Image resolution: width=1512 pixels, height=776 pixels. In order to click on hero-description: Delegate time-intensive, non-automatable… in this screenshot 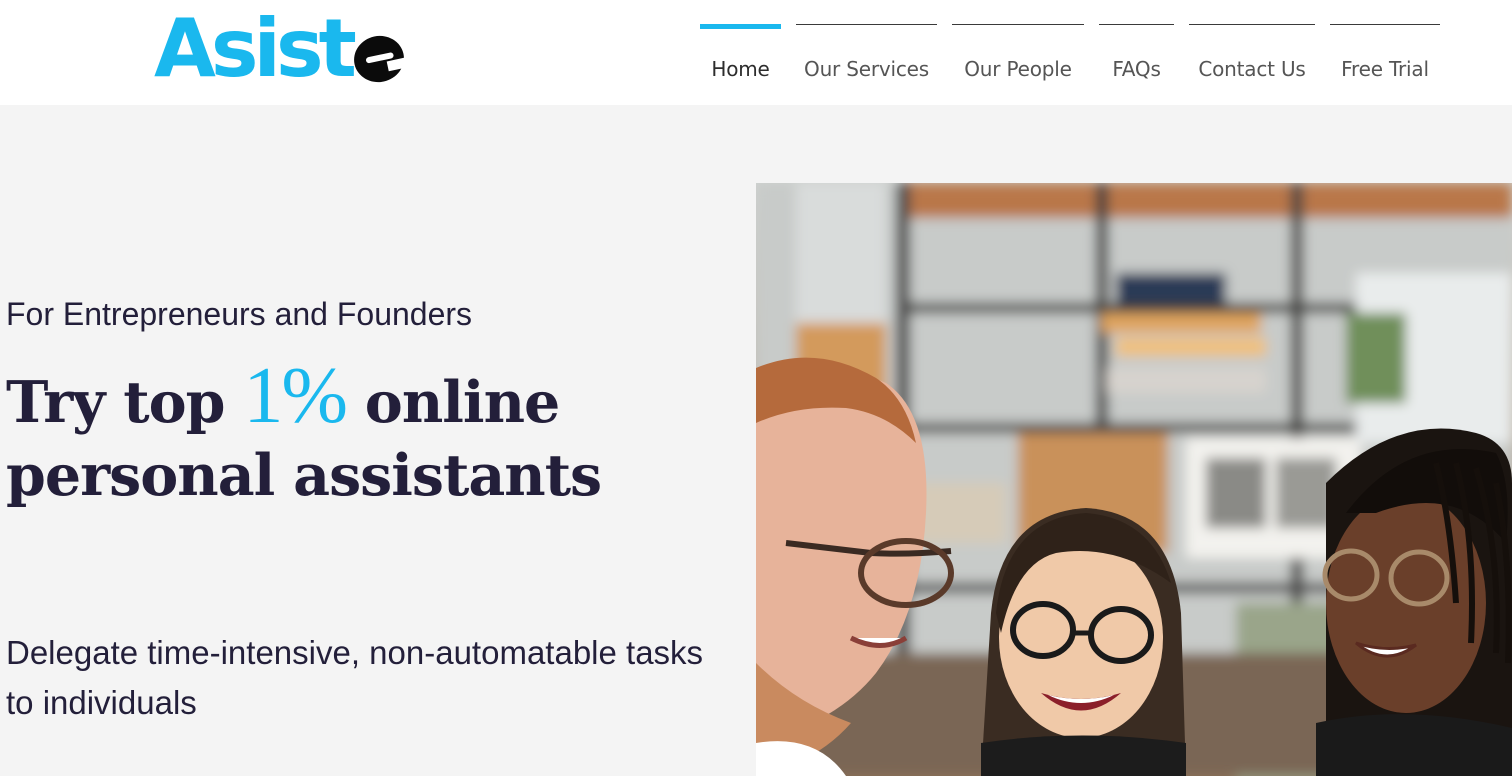, I will do `click(355, 677)`.